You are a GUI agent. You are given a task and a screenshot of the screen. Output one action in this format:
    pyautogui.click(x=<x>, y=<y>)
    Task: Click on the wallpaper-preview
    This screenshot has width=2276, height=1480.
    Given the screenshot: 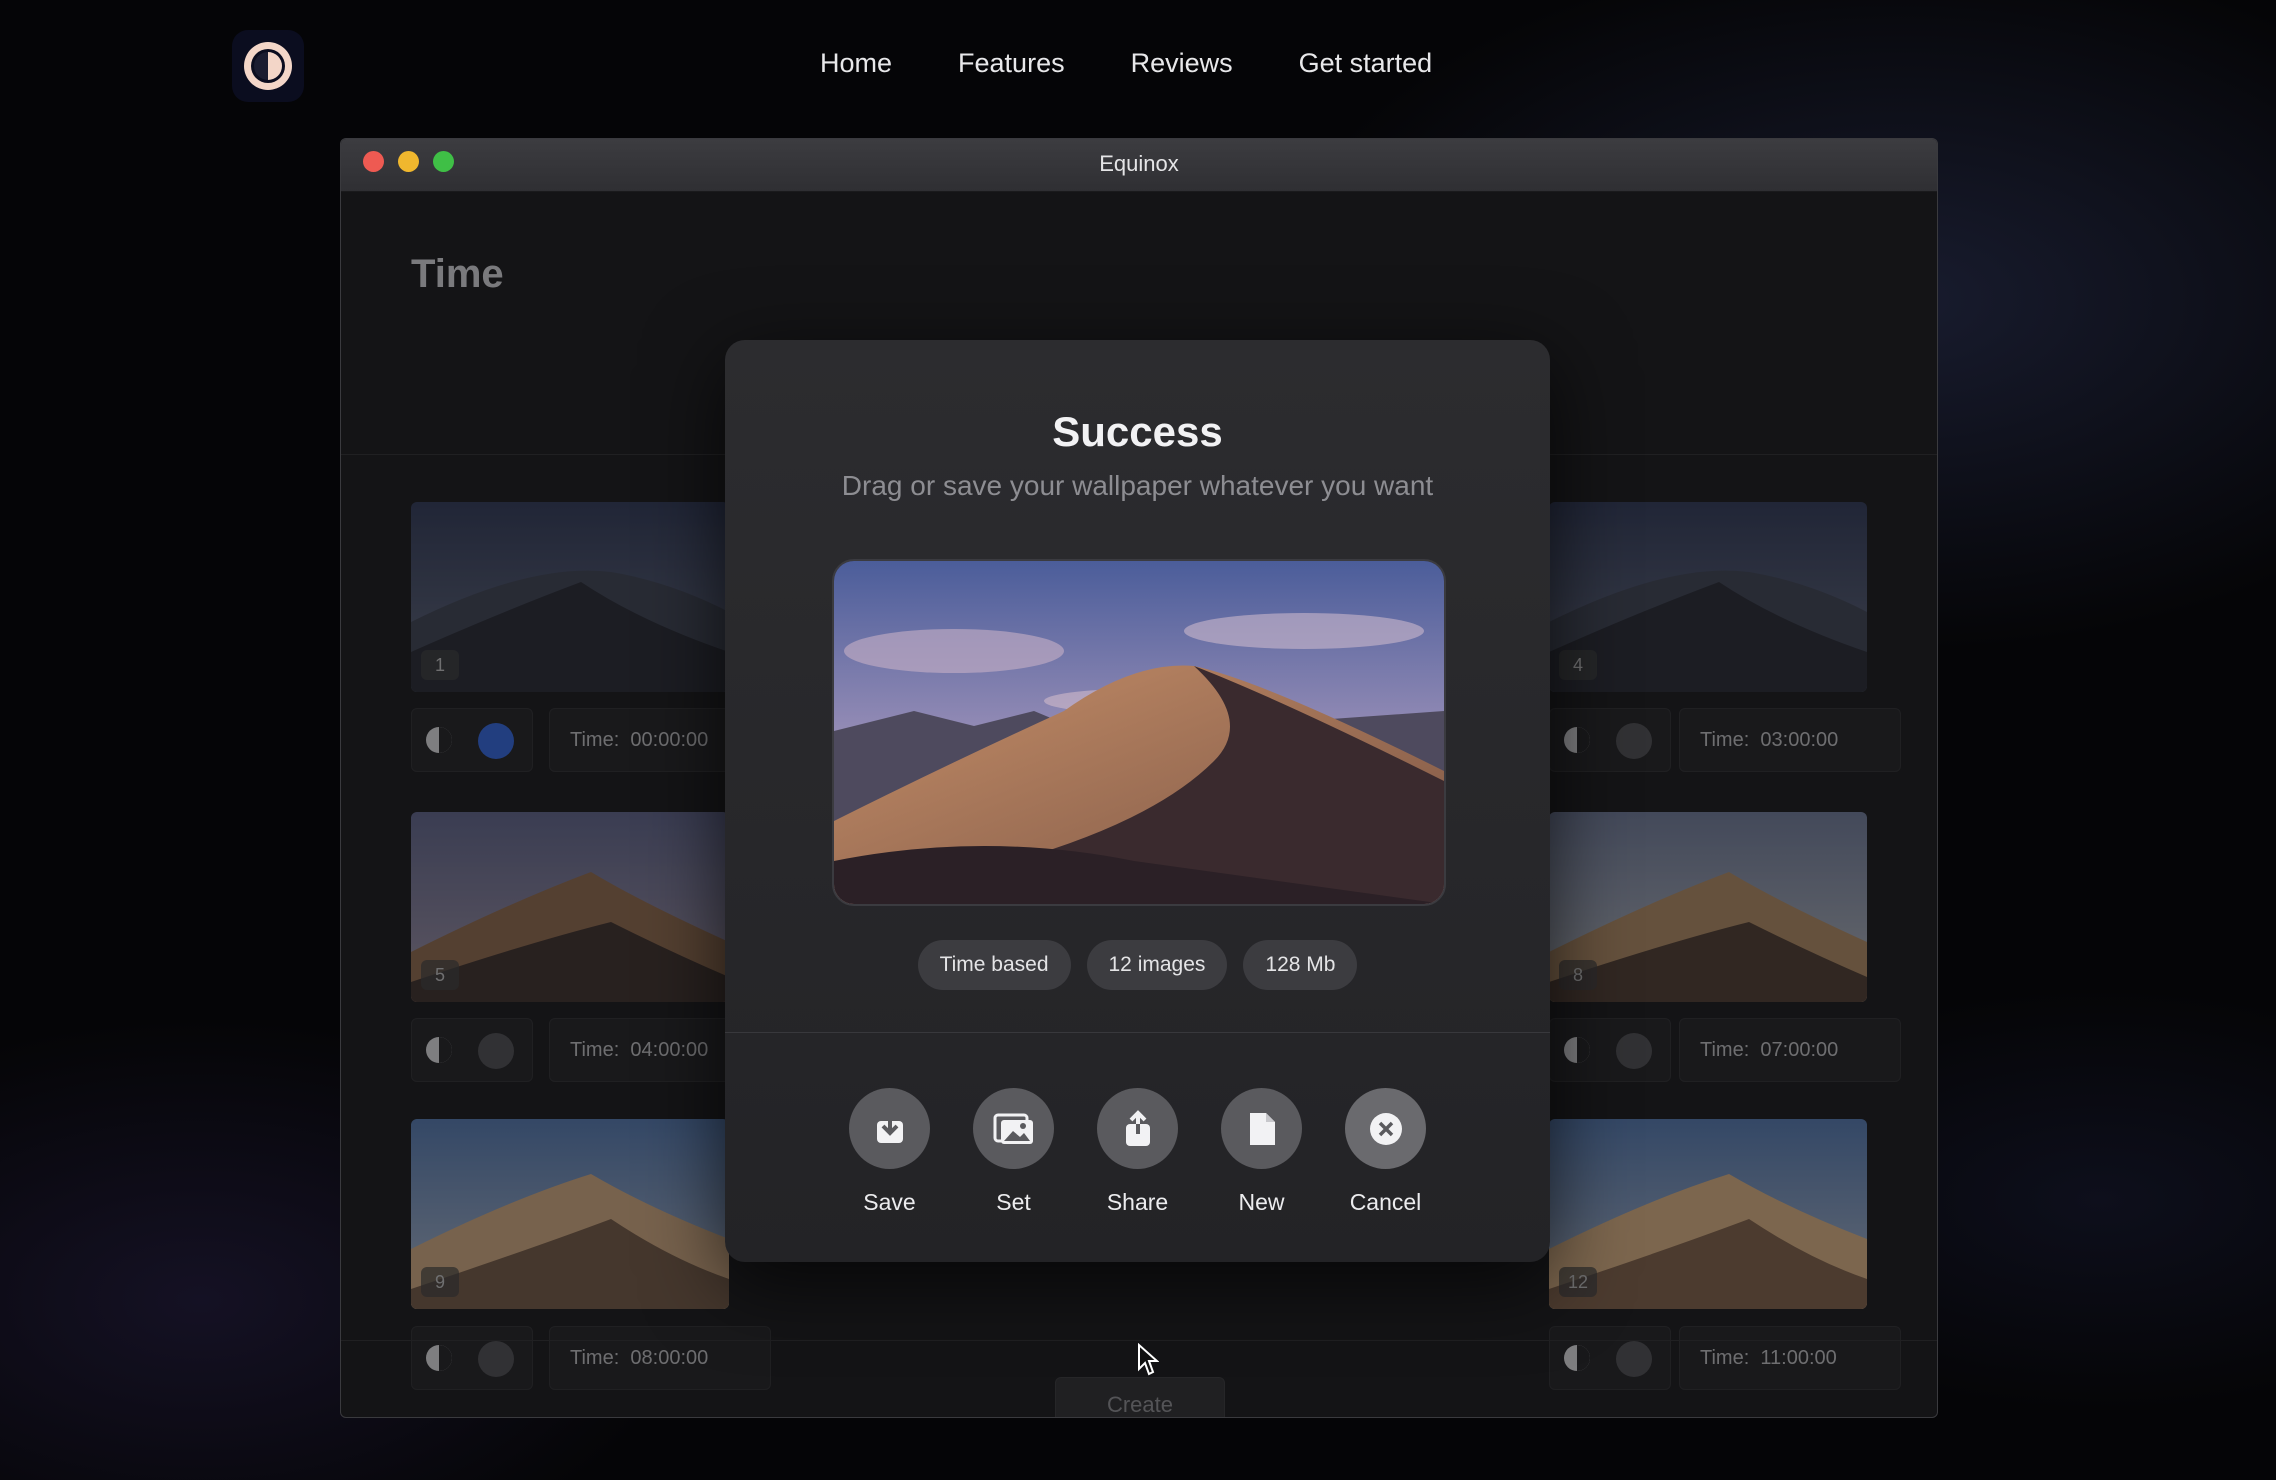 What is the action you would take?
    pyautogui.click(x=1139, y=732)
    